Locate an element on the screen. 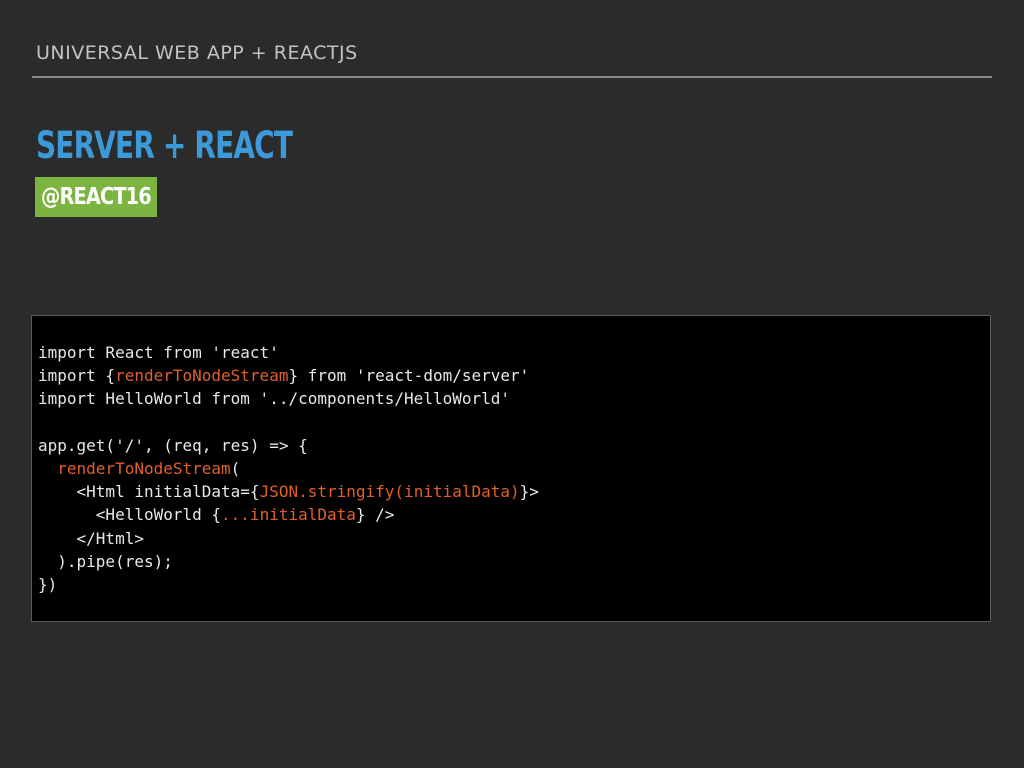 The width and height of the screenshot is (1024, 768). code-token: <Html initialData={ is located at coordinates (149, 492).